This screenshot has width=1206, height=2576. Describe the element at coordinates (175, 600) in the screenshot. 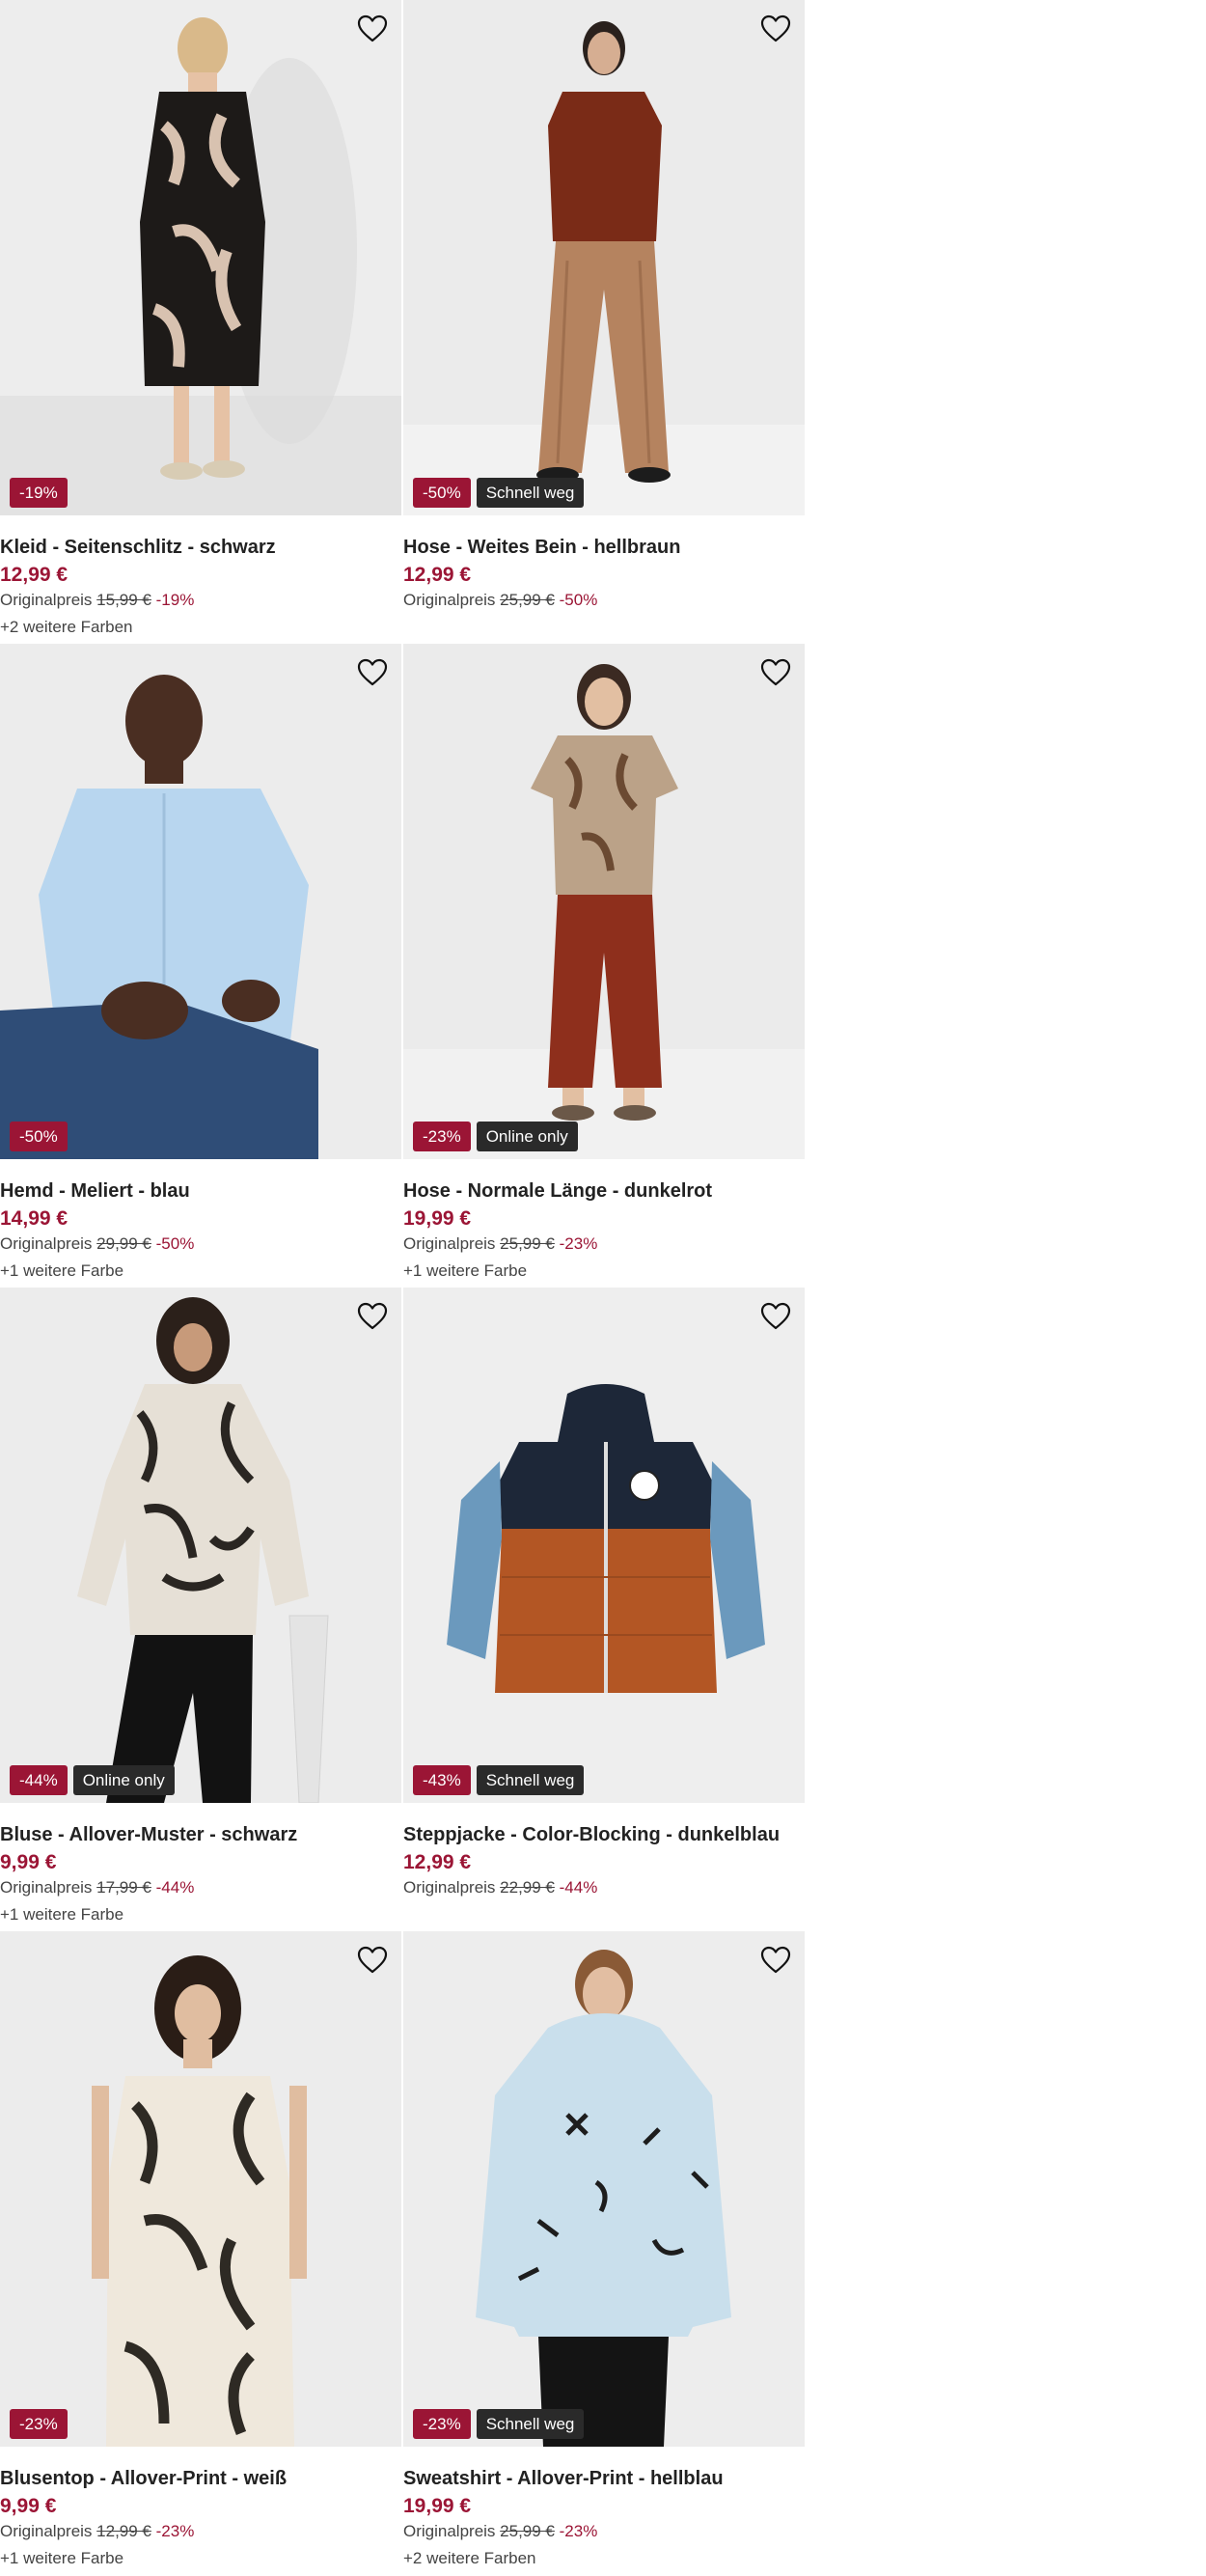

I see `discount-percent: -19%` at that location.